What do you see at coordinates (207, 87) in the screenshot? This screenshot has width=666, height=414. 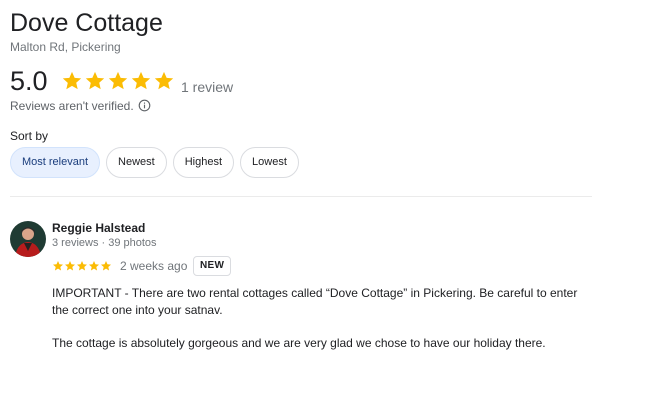 I see `review-count: 1 review` at bounding box center [207, 87].